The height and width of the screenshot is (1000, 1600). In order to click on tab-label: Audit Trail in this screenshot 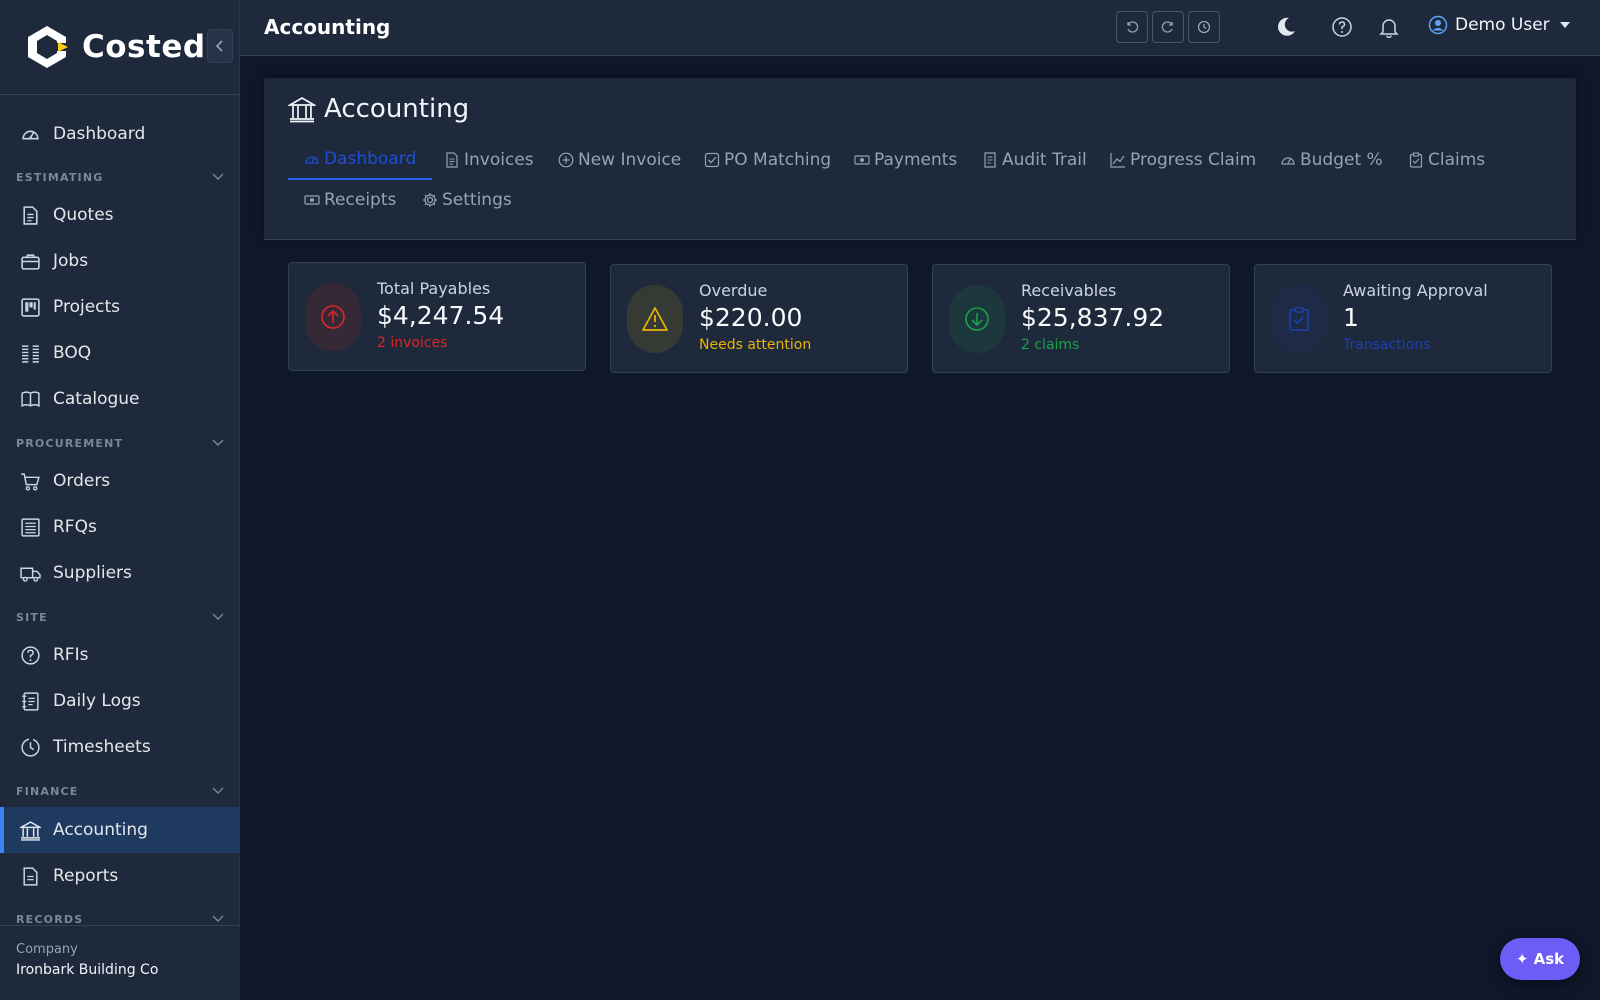, I will do `click(1044, 160)`.